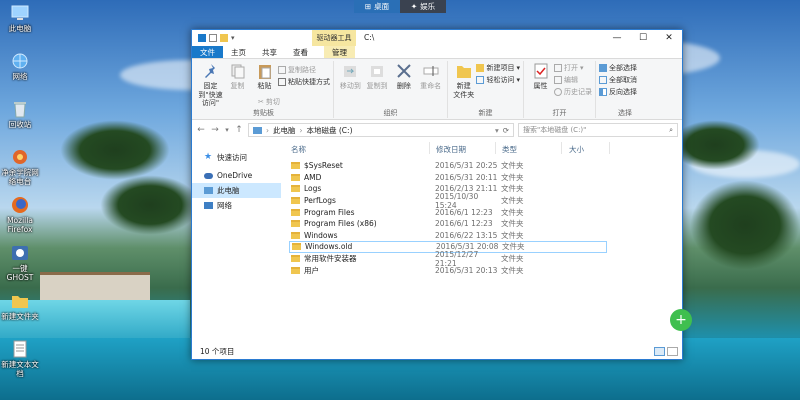 Image resolution: width=800 pixels, height=400 pixels. Describe the element at coordinates (377, 71) in the screenshot. I see `copy-to-icon` at that location.